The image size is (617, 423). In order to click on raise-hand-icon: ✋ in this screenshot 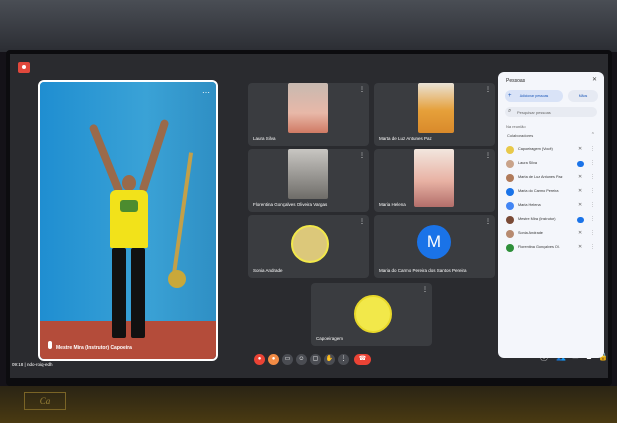, I will do `click(329, 359)`.